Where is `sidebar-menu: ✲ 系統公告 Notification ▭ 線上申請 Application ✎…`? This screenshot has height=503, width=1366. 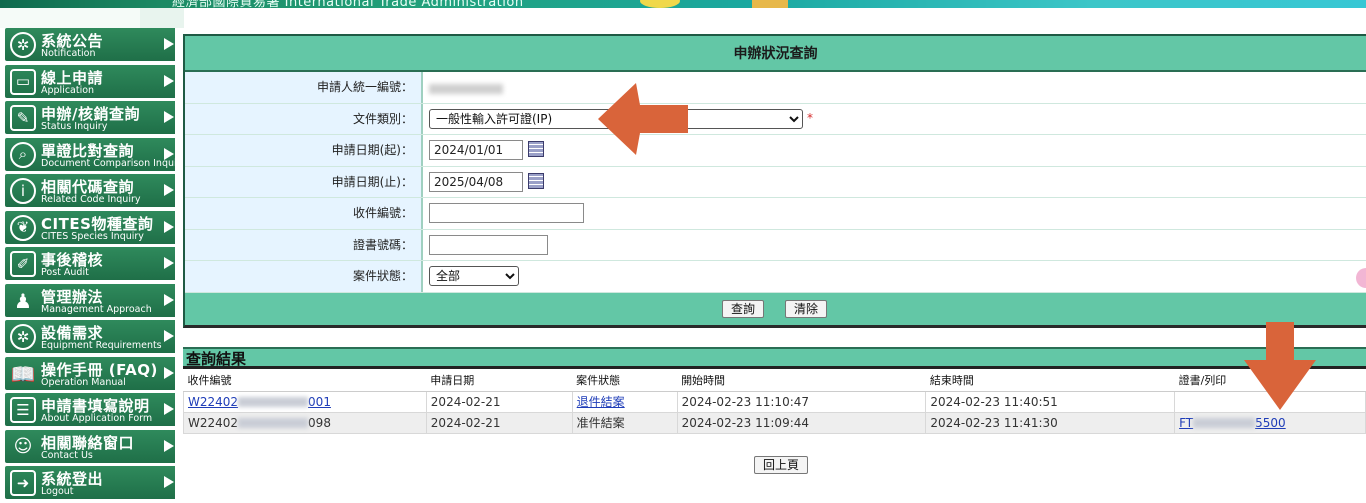
sidebar-menu: ✲ 系統公告 Notification ▭ 線上申請 Application ✎… is located at coordinates (95, 265).